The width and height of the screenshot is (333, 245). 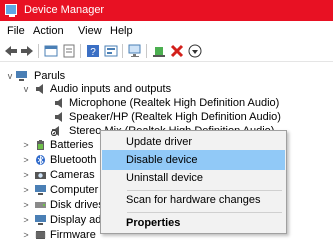 I want to click on category-label: Bluetooth, so click(x=73, y=160).